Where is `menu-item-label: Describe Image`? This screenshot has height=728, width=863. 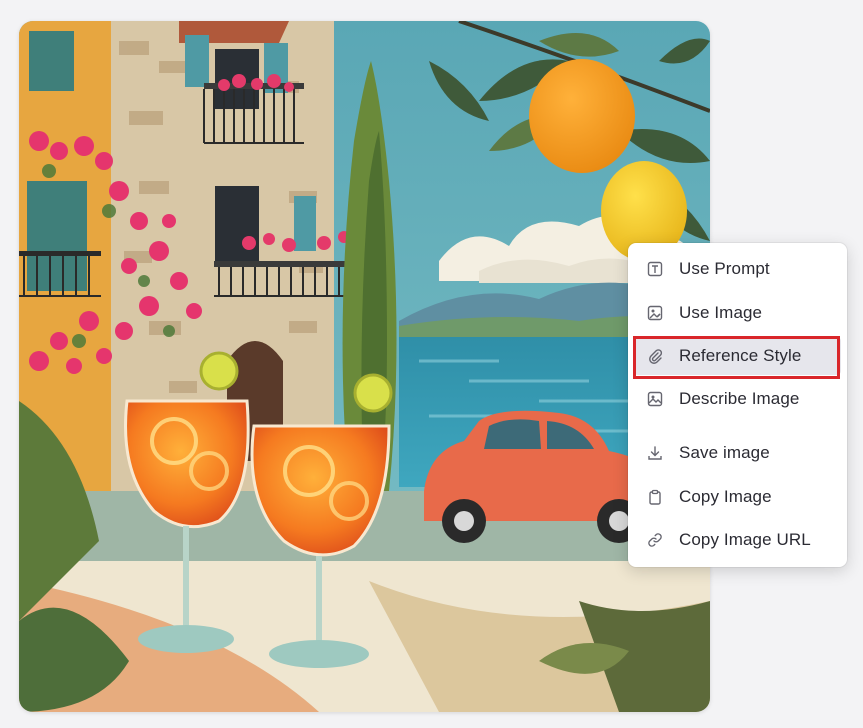
menu-item-label: Describe Image is located at coordinates (739, 398).